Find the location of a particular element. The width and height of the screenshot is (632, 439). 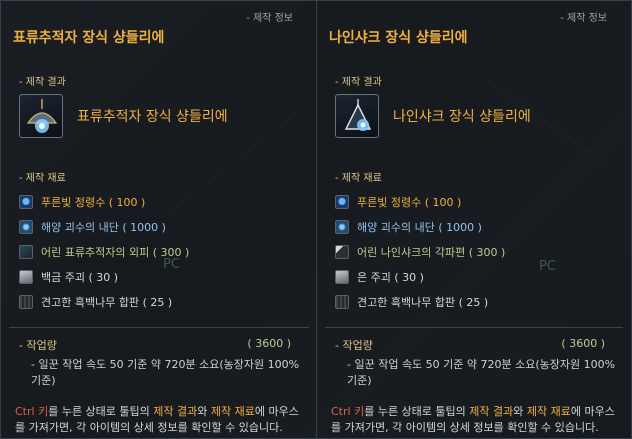

result-item: 표류추적자 장식 샹들리에 is located at coordinates (123, 116).